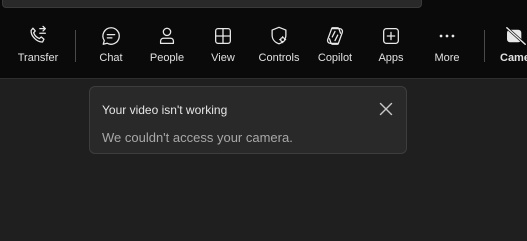 The height and width of the screenshot is (241, 527). Describe the element at coordinates (111, 58) in the screenshot. I see `chat-label: Chat` at that location.